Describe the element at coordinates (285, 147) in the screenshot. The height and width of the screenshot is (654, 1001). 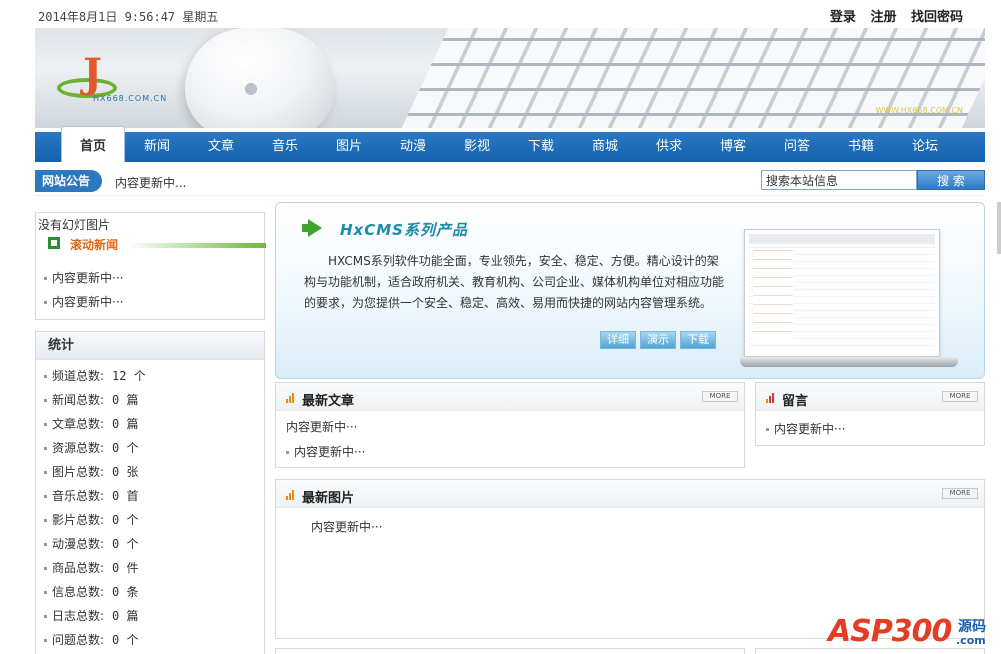
I see `nav-item-music: 音乐` at that location.